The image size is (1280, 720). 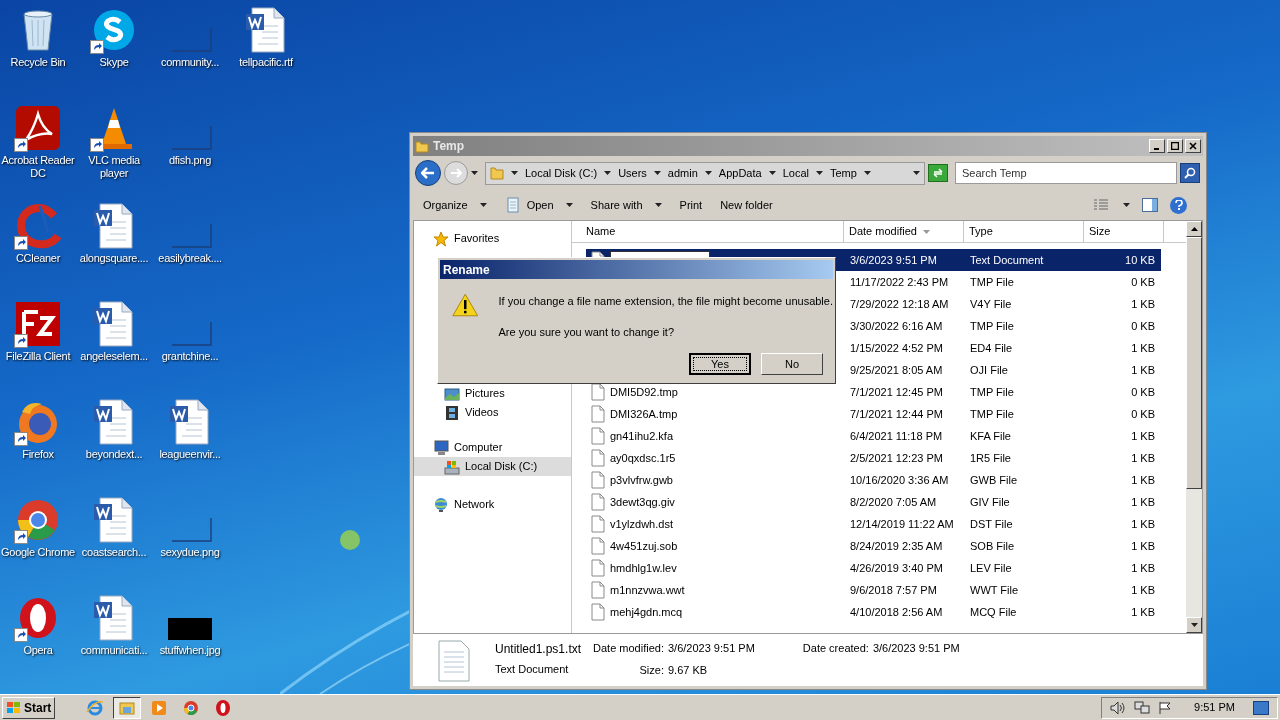 I want to click on flag-icon, so click(x=1165, y=707).